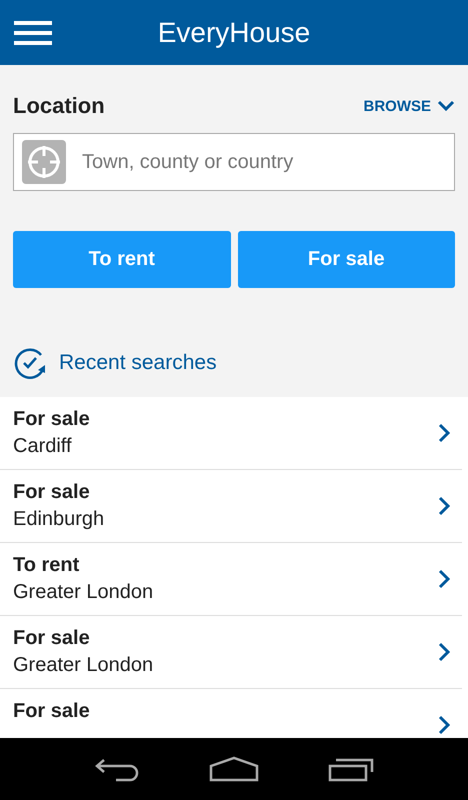 This screenshot has height=800, width=468. Describe the element at coordinates (58, 519) in the screenshot. I see `place-label: Edinburgh` at that location.